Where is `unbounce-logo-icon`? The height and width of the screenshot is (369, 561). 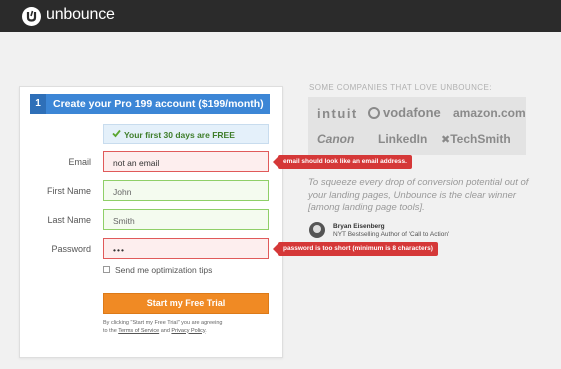
unbounce-logo-icon is located at coordinates (31, 16).